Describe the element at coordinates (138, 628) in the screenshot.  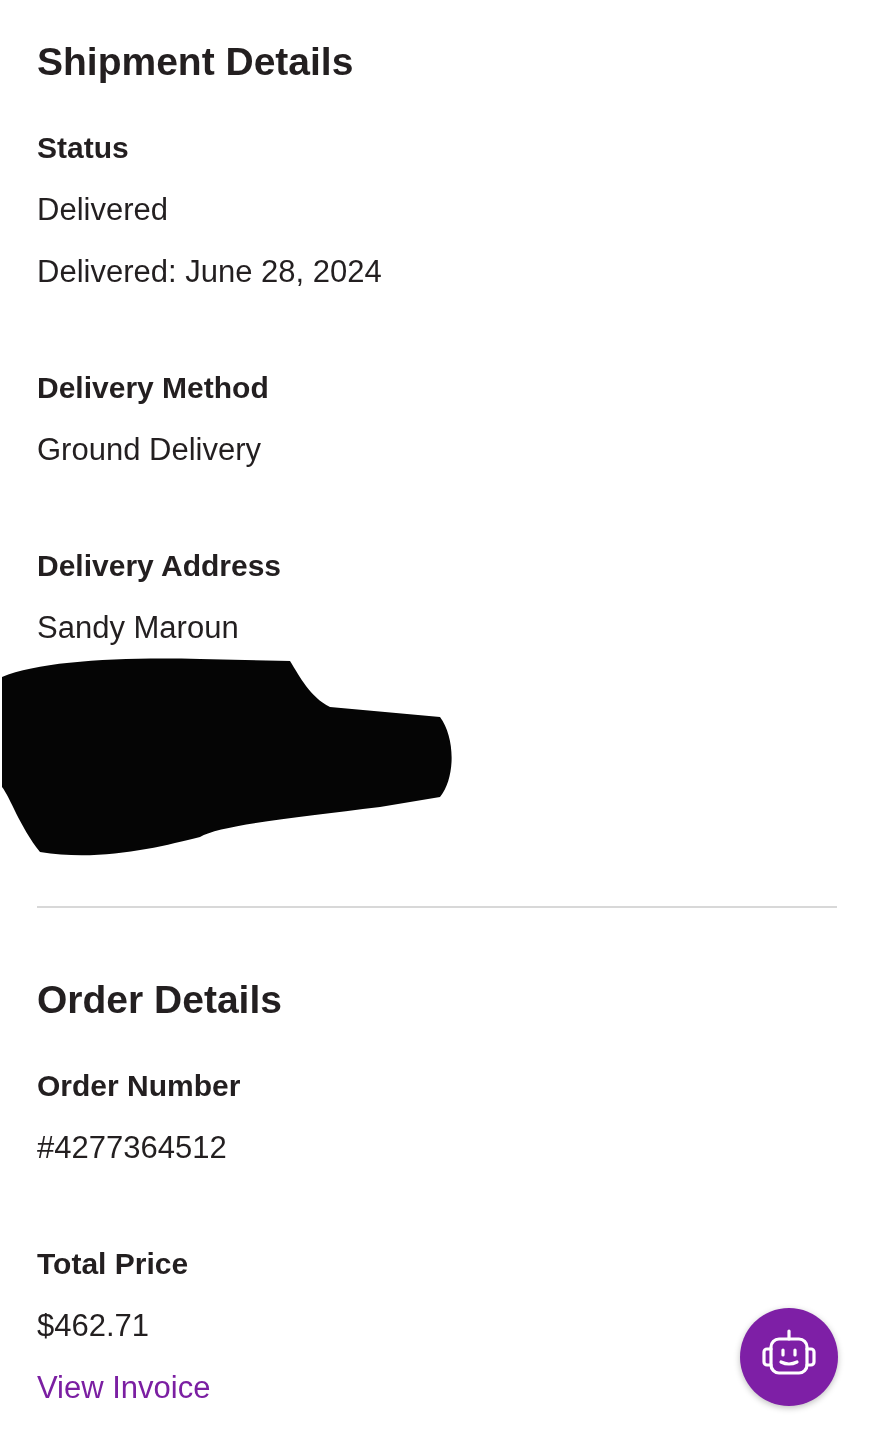
I see `field-value: Sandy Maroun` at that location.